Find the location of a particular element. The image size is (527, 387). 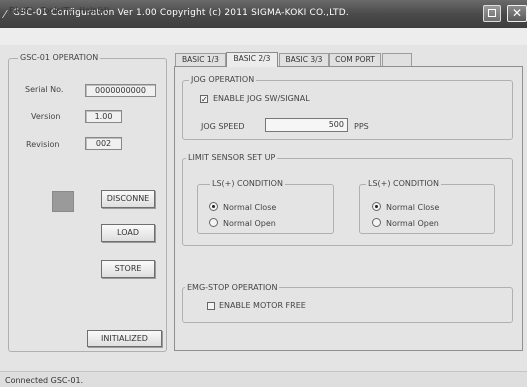

close-icon: ✕ is located at coordinates (517, 13).